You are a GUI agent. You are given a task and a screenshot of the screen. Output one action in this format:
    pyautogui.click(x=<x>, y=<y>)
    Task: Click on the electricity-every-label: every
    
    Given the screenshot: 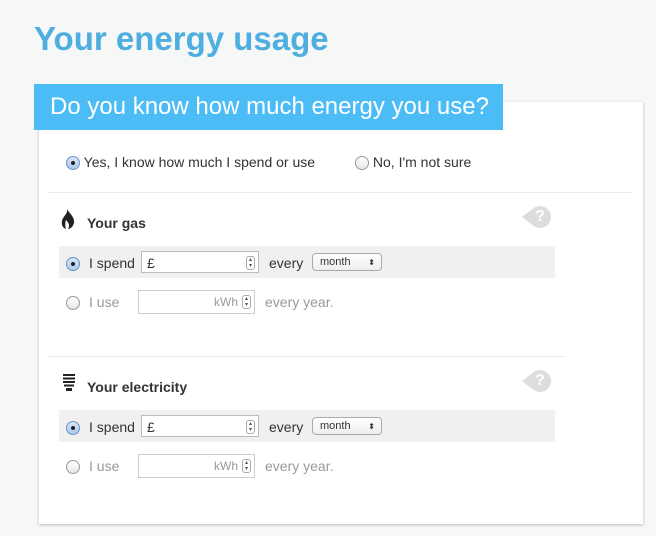 What is the action you would take?
    pyautogui.click(x=286, y=427)
    